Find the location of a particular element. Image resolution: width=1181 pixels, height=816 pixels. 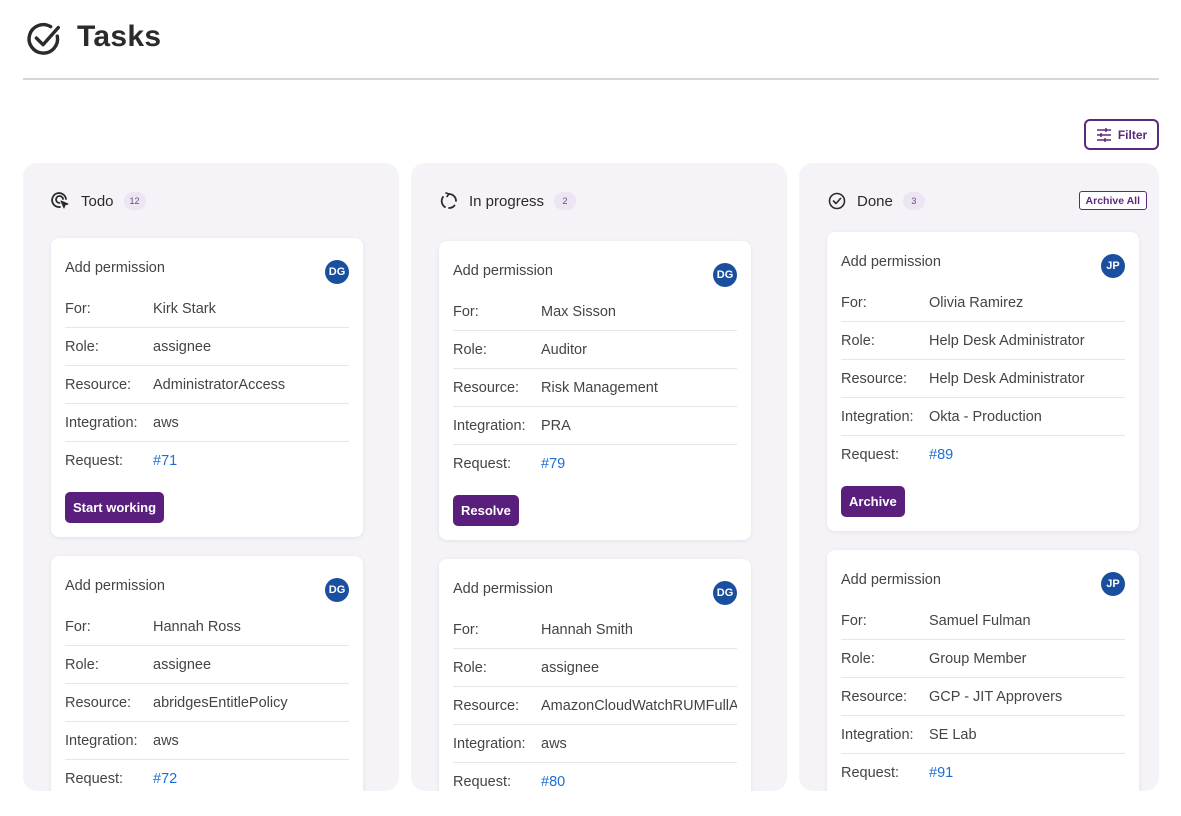

for-value: Hannah Ross is located at coordinates (197, 626).